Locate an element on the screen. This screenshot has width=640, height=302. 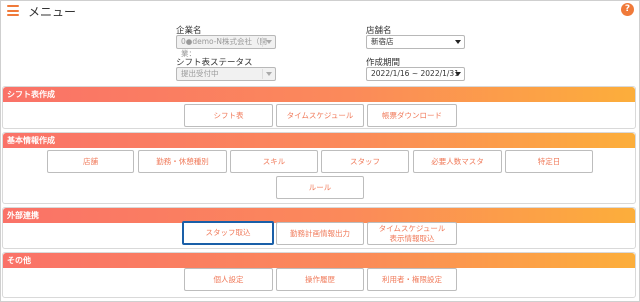
staff-import-button: スタッフ取込 is located at coordinates (228, 233).